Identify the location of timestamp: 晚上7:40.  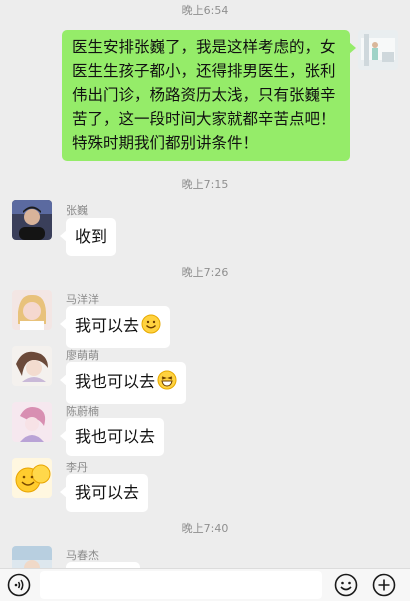
(205, 528).